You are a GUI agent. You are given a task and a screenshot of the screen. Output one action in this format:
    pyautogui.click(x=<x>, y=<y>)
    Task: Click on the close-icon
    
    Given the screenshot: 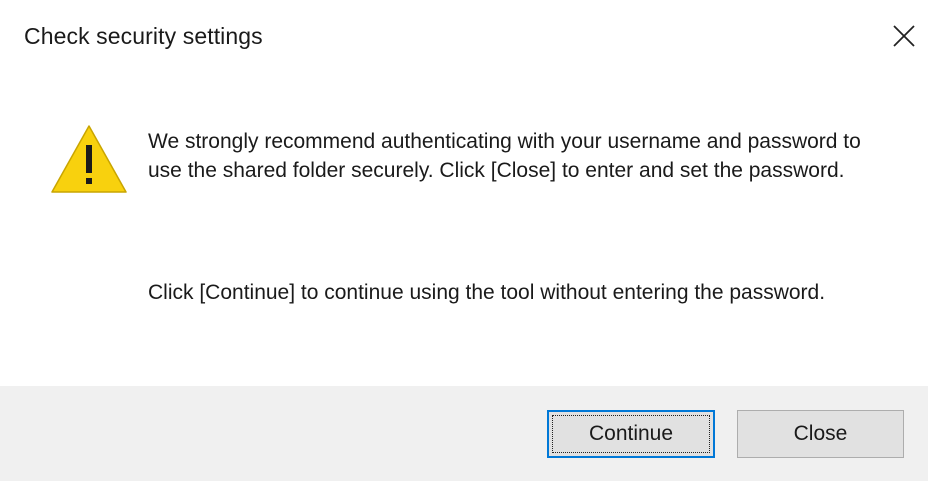 What is the action you would take?
    pyautogui.click(x=904, y=36)
    